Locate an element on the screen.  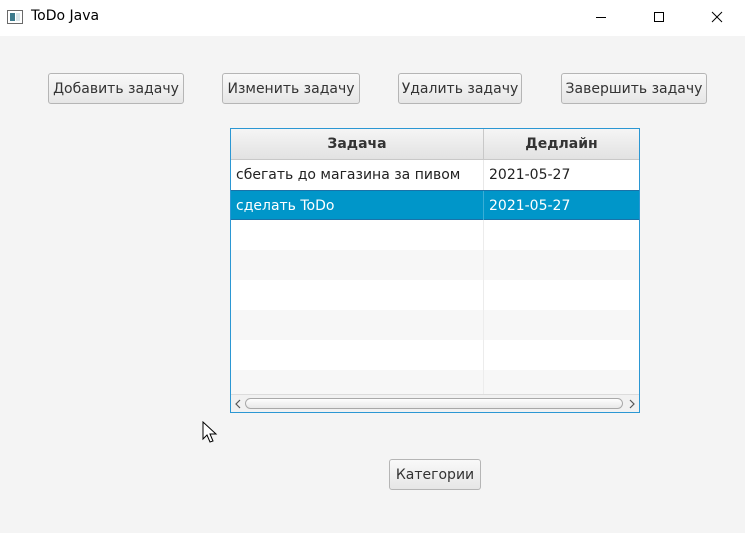
close-button is located at coordinates (716, 17).